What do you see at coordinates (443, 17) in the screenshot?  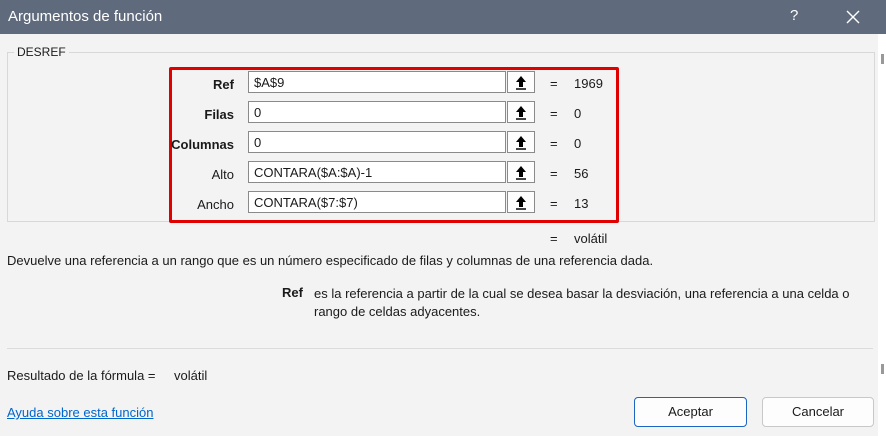 I see `title-bar: Argumentos de función ?` at bounding box center [443, 17].